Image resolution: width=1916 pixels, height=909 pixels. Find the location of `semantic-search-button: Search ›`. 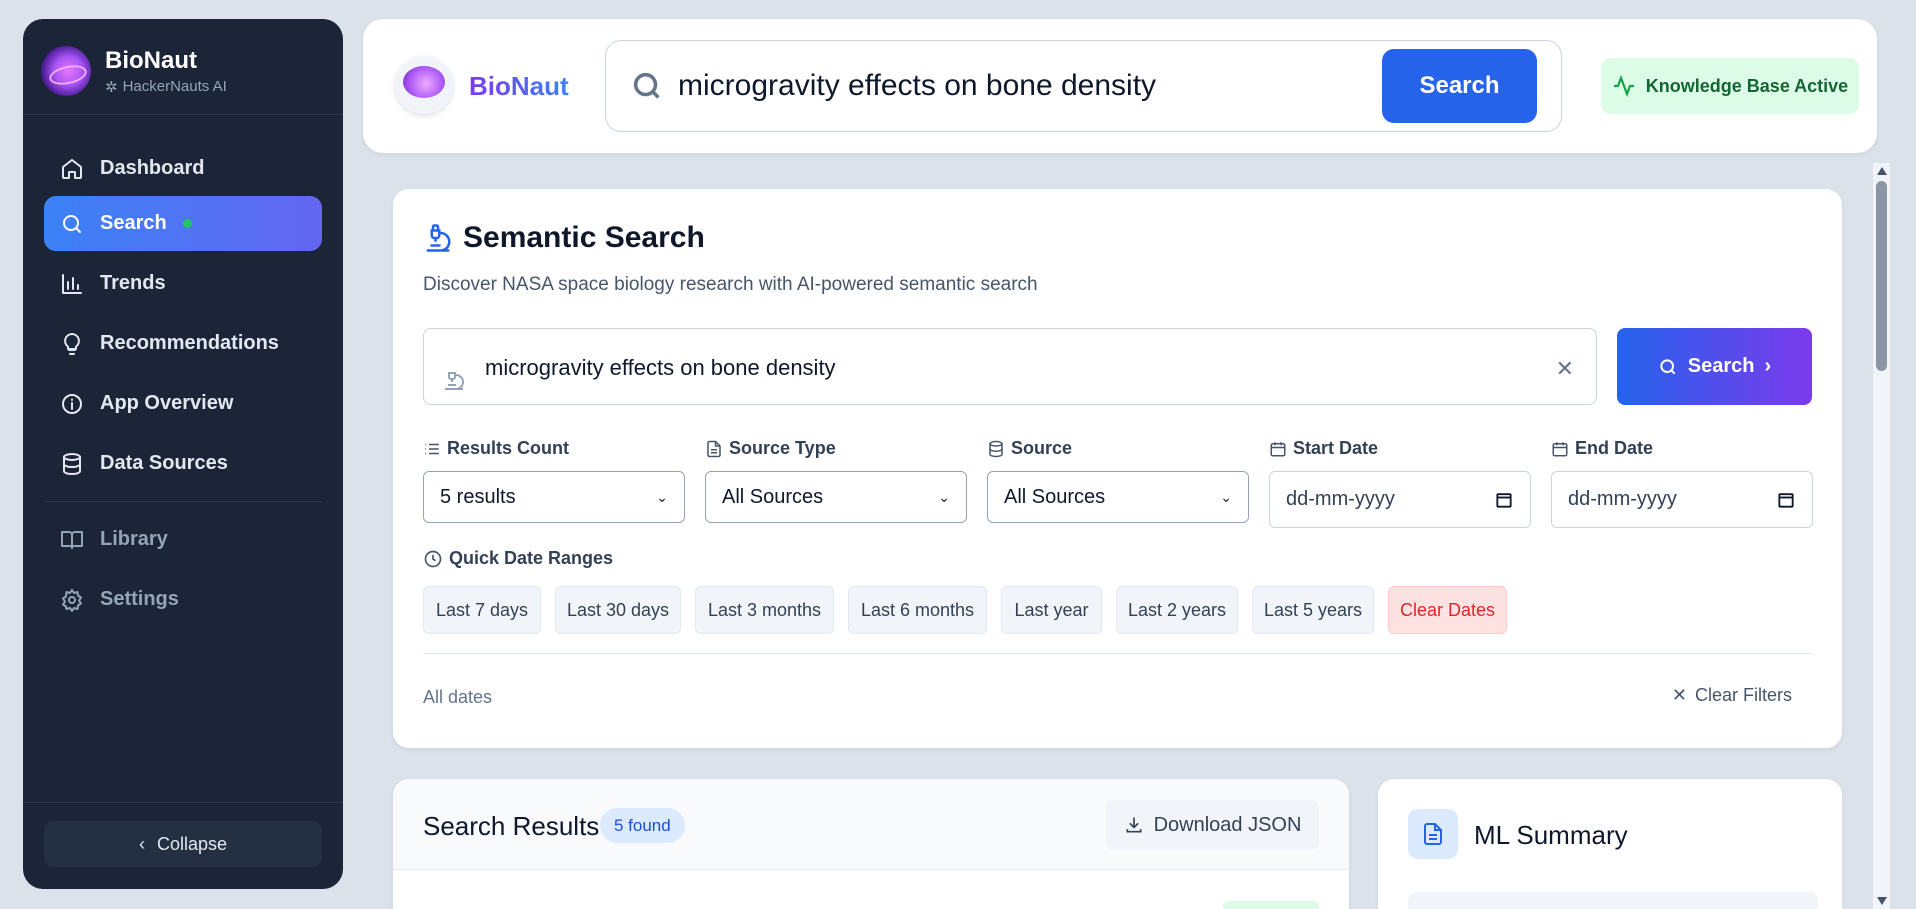

semantic-search-button: Search › is located at coordinates (1714, 366).